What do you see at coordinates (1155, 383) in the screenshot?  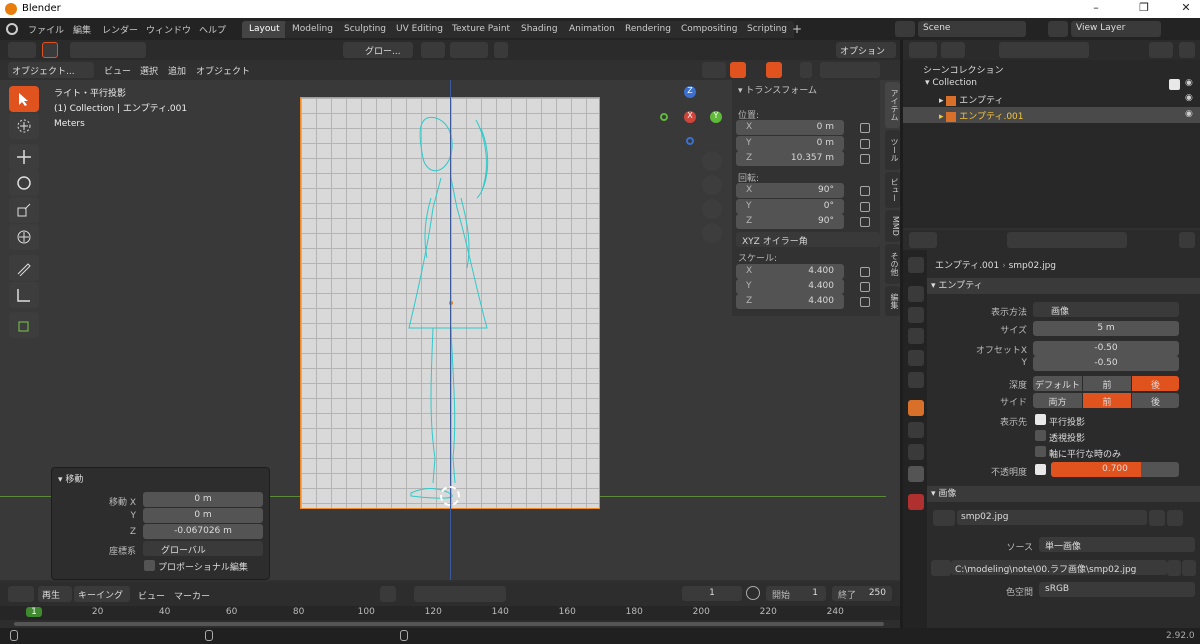 I see `depth-back-button: 後` at bounding box center [1155, 383].